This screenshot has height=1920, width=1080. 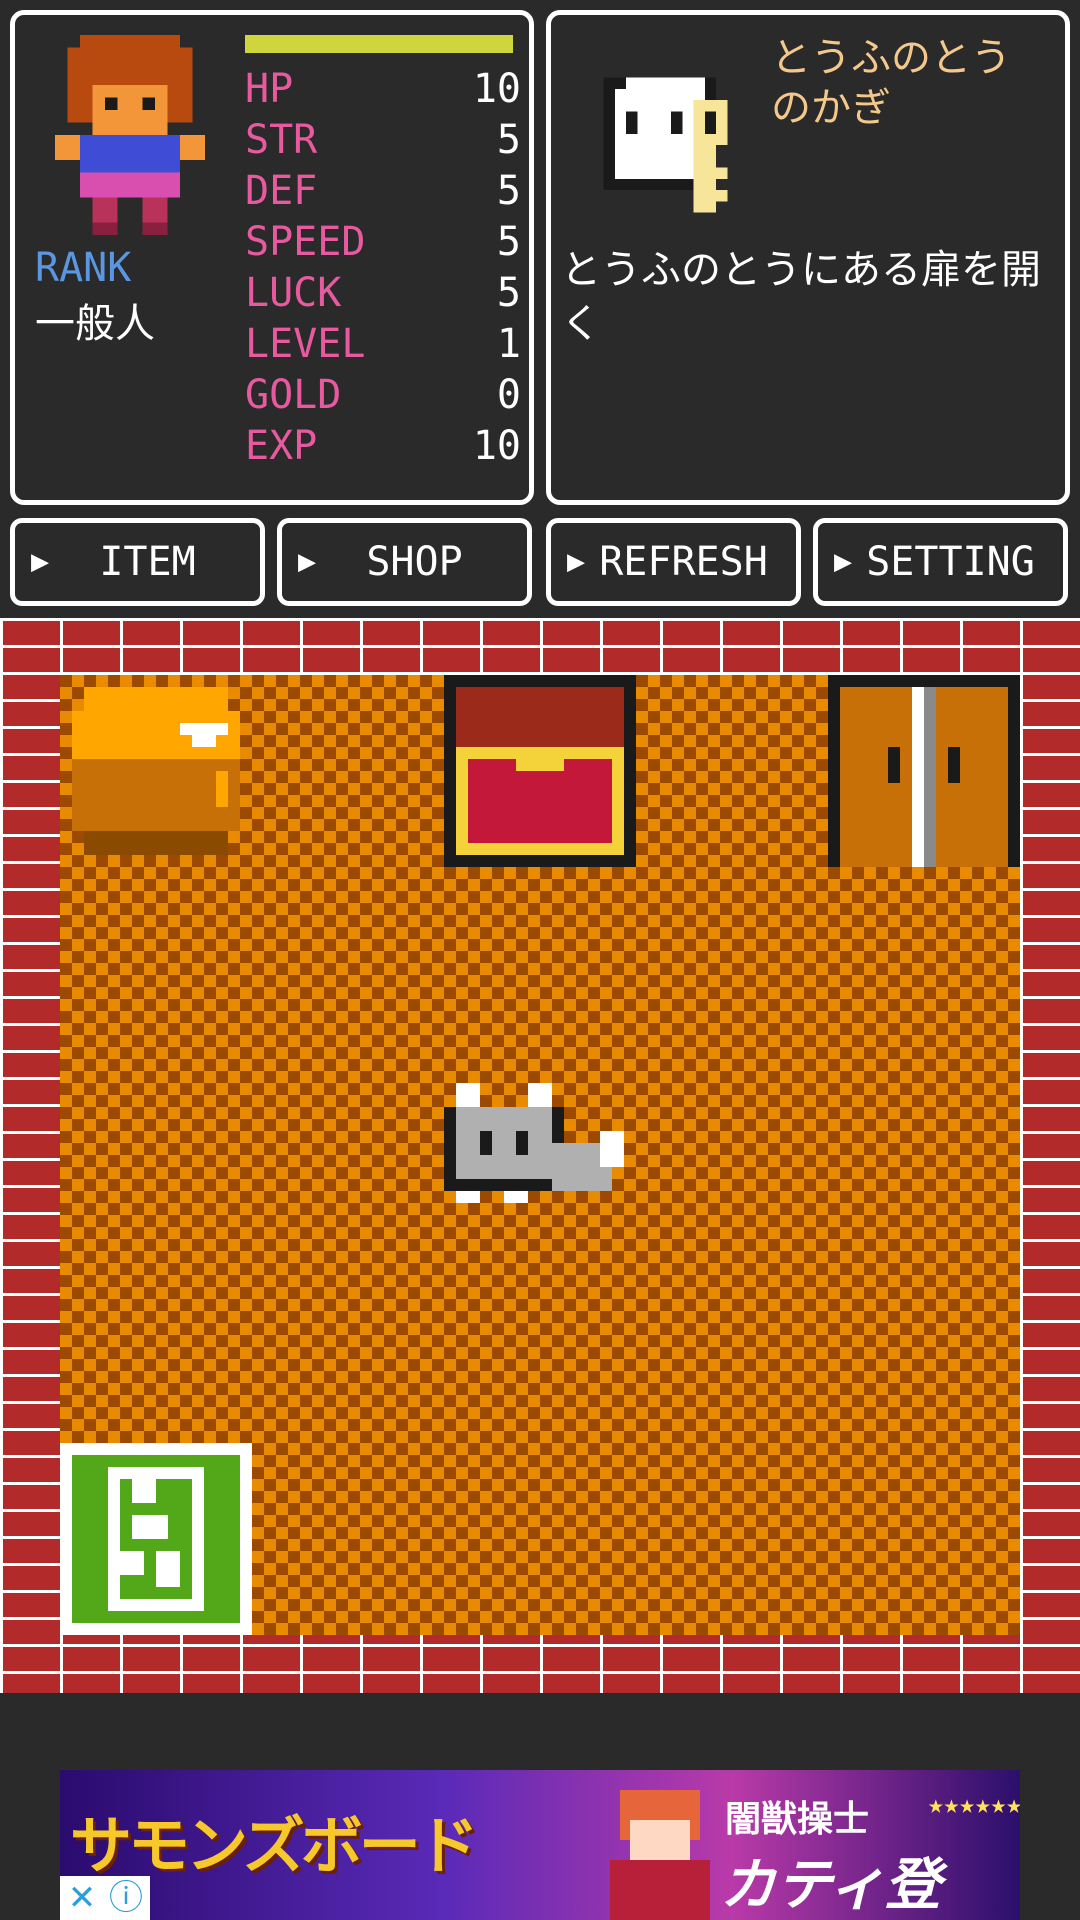 I want to click on item-button-label: ITEM, so click(x=147, y=562).